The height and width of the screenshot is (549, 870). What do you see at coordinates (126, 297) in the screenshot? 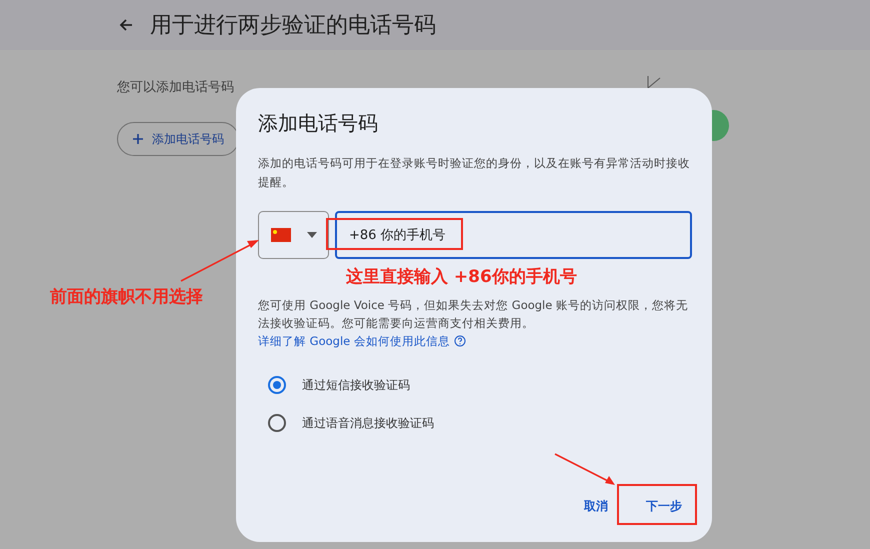
I see `annotation-text: 前面的旗帜不用选择` at bounding box center [126, 297].